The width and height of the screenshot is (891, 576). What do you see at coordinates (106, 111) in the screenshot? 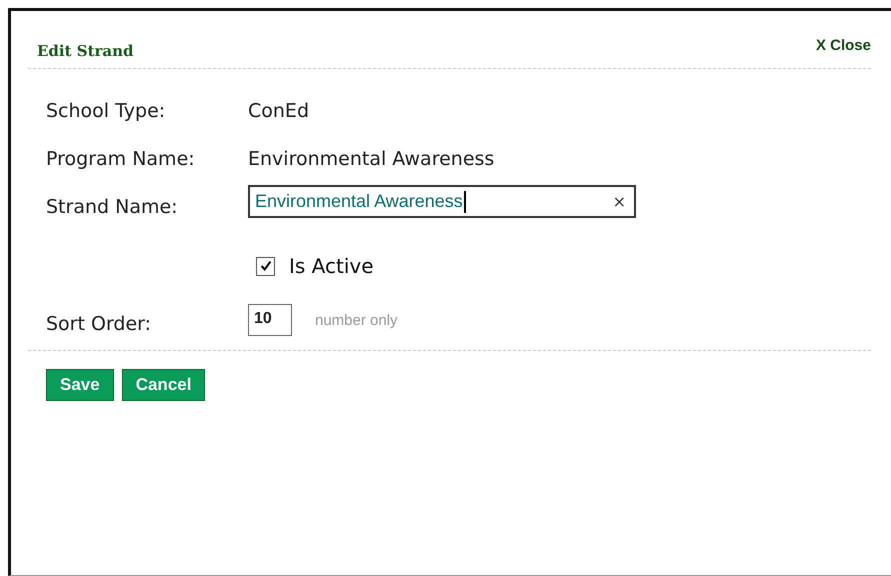
I see `field-label: School Type:` at bounding box center [106, 111].